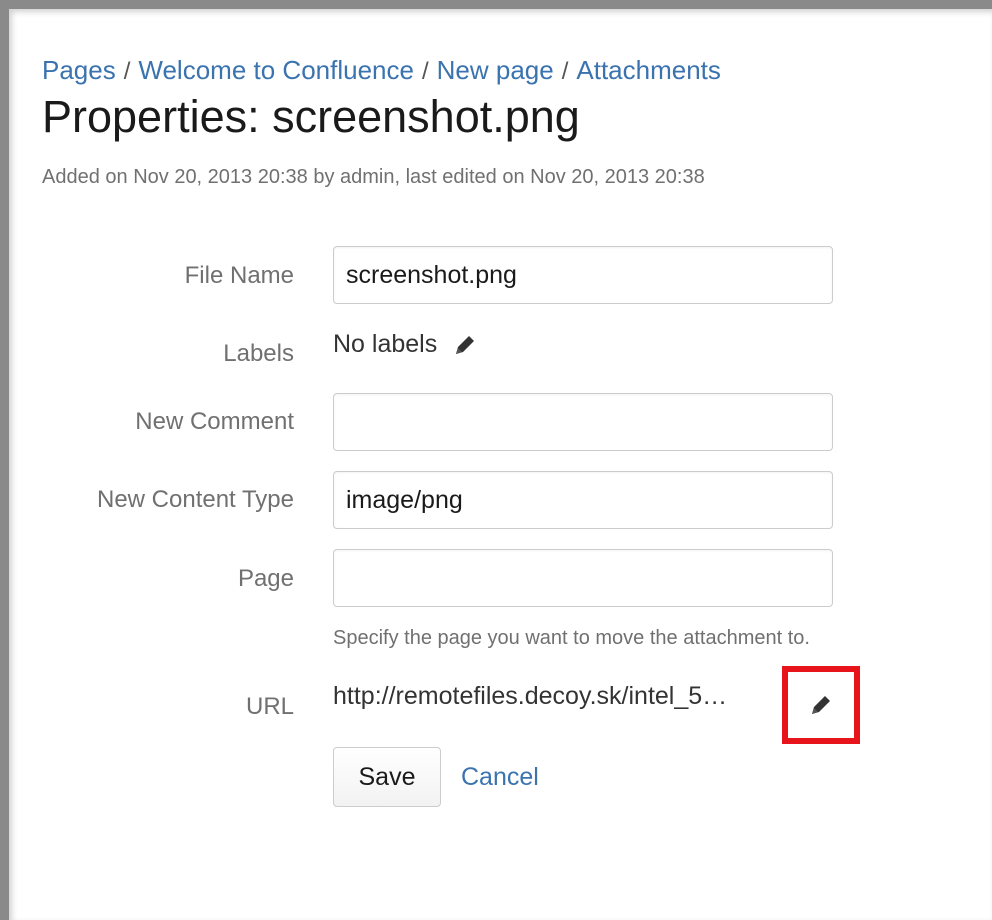  What do you see at coordinates (311, 116) in the screenshot?
I see `page-title: Properties: screenshot.png` at bounding box center [311, 116].